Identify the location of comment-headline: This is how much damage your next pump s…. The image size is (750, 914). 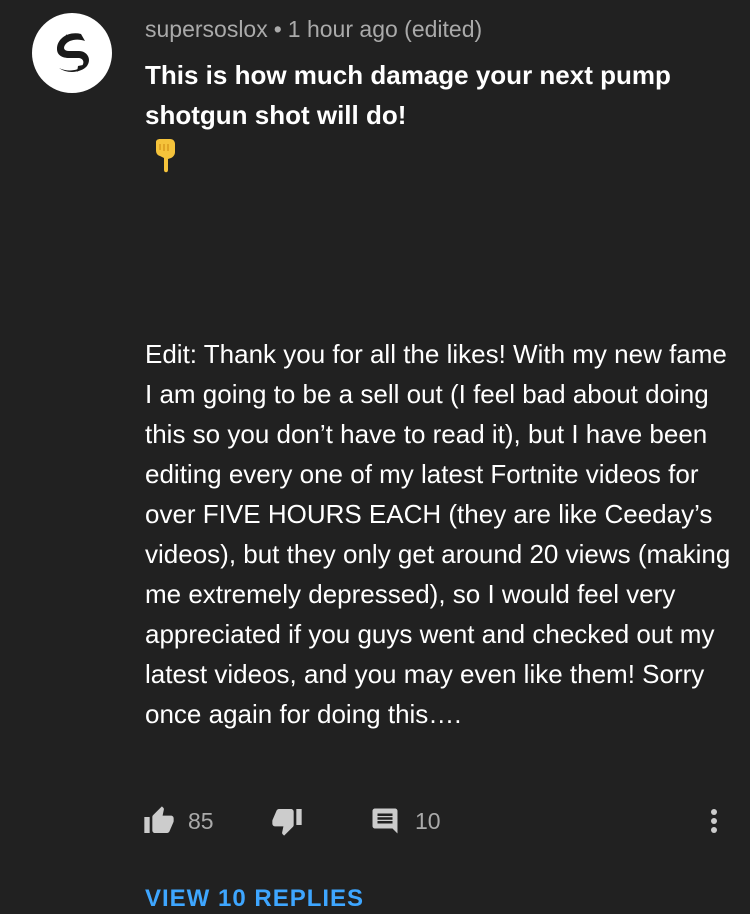
(408, 95).